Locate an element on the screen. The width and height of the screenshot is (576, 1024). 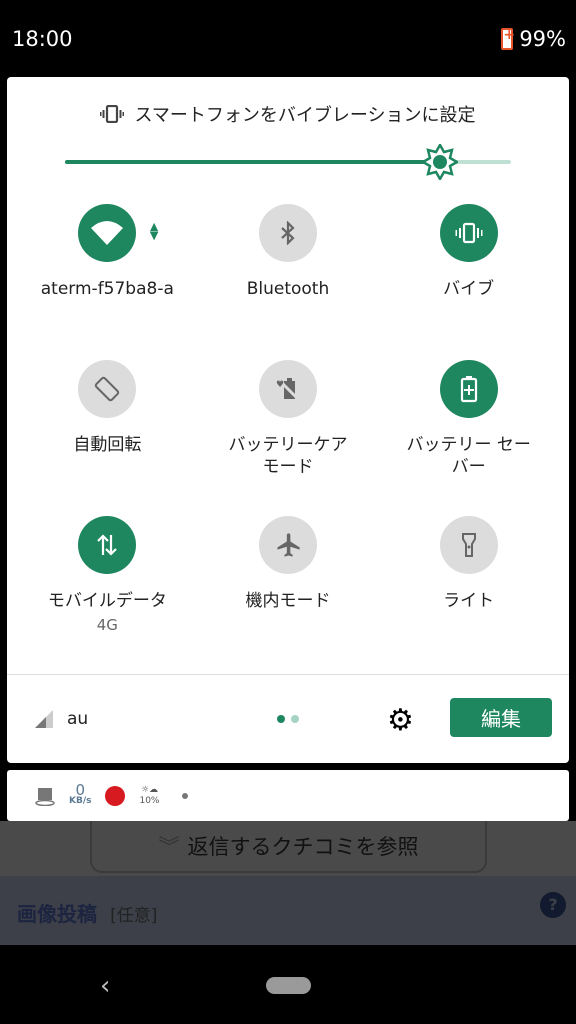
tile-label: バッテリーケア モード is located at coordinates (288, 456).